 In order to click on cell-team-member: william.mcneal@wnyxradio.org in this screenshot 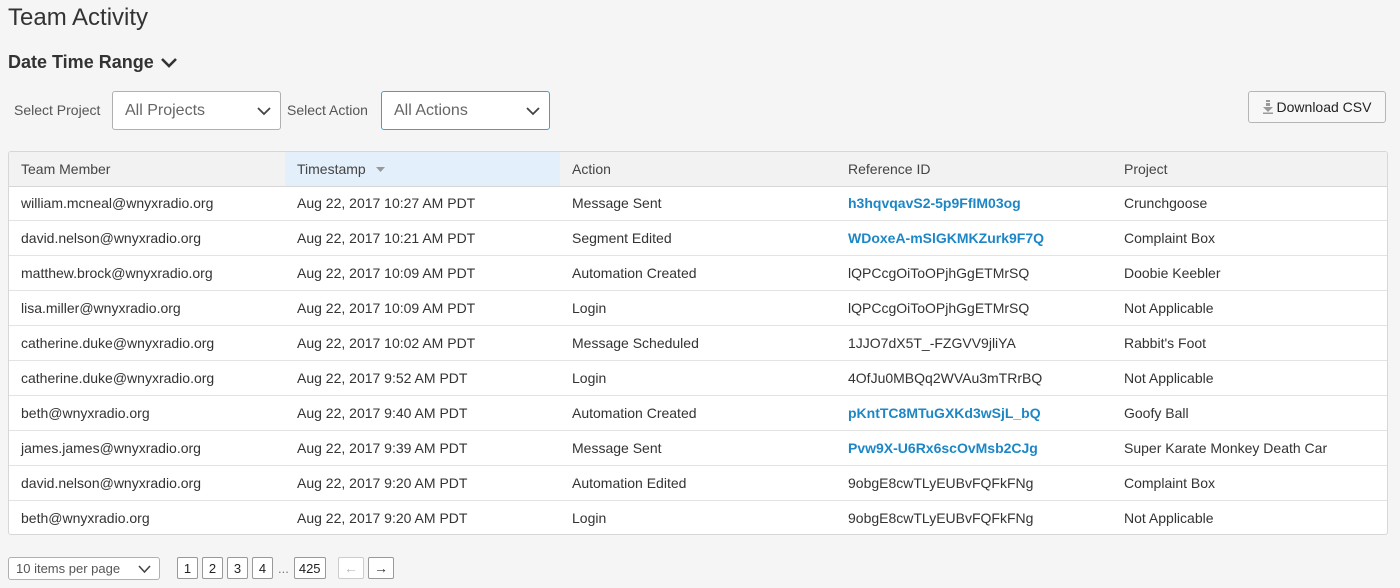, I will do `click(147, 204)`.